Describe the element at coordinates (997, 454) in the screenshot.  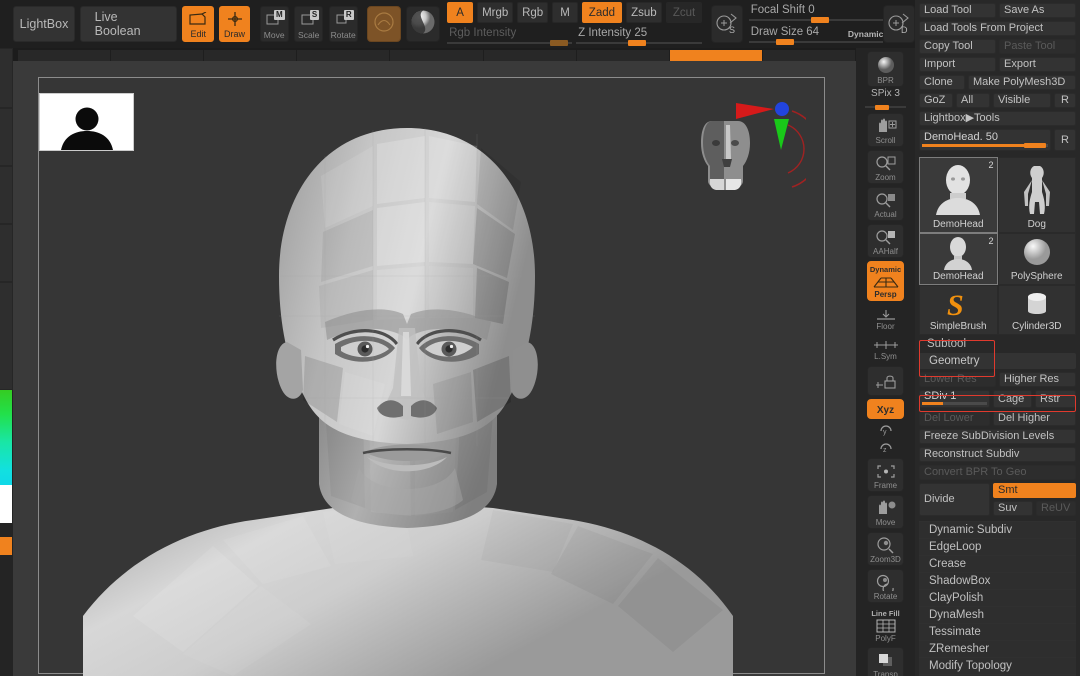
I see `reconstruct-subdiv-button: Reconstruct Subdiv` at that location.